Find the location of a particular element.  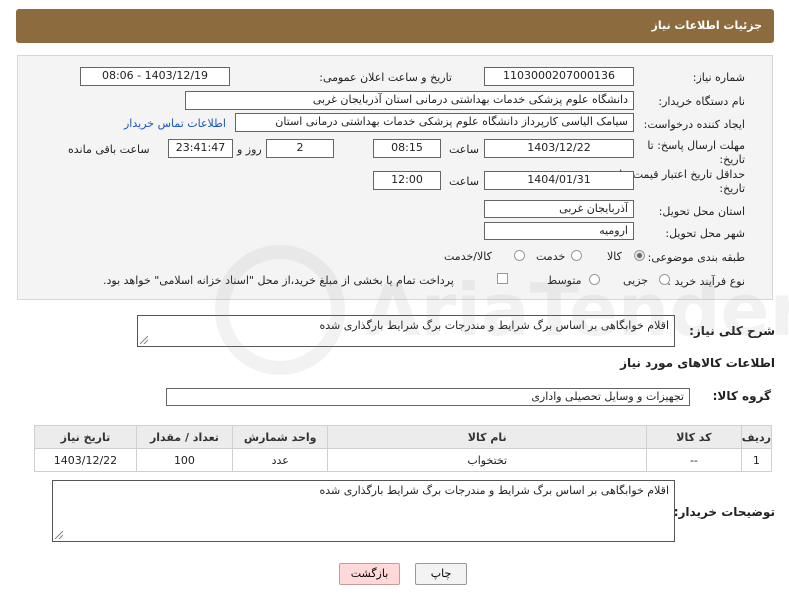

remaining-time-label: ساعت باقی مانده is located at coordinates (109, 149).